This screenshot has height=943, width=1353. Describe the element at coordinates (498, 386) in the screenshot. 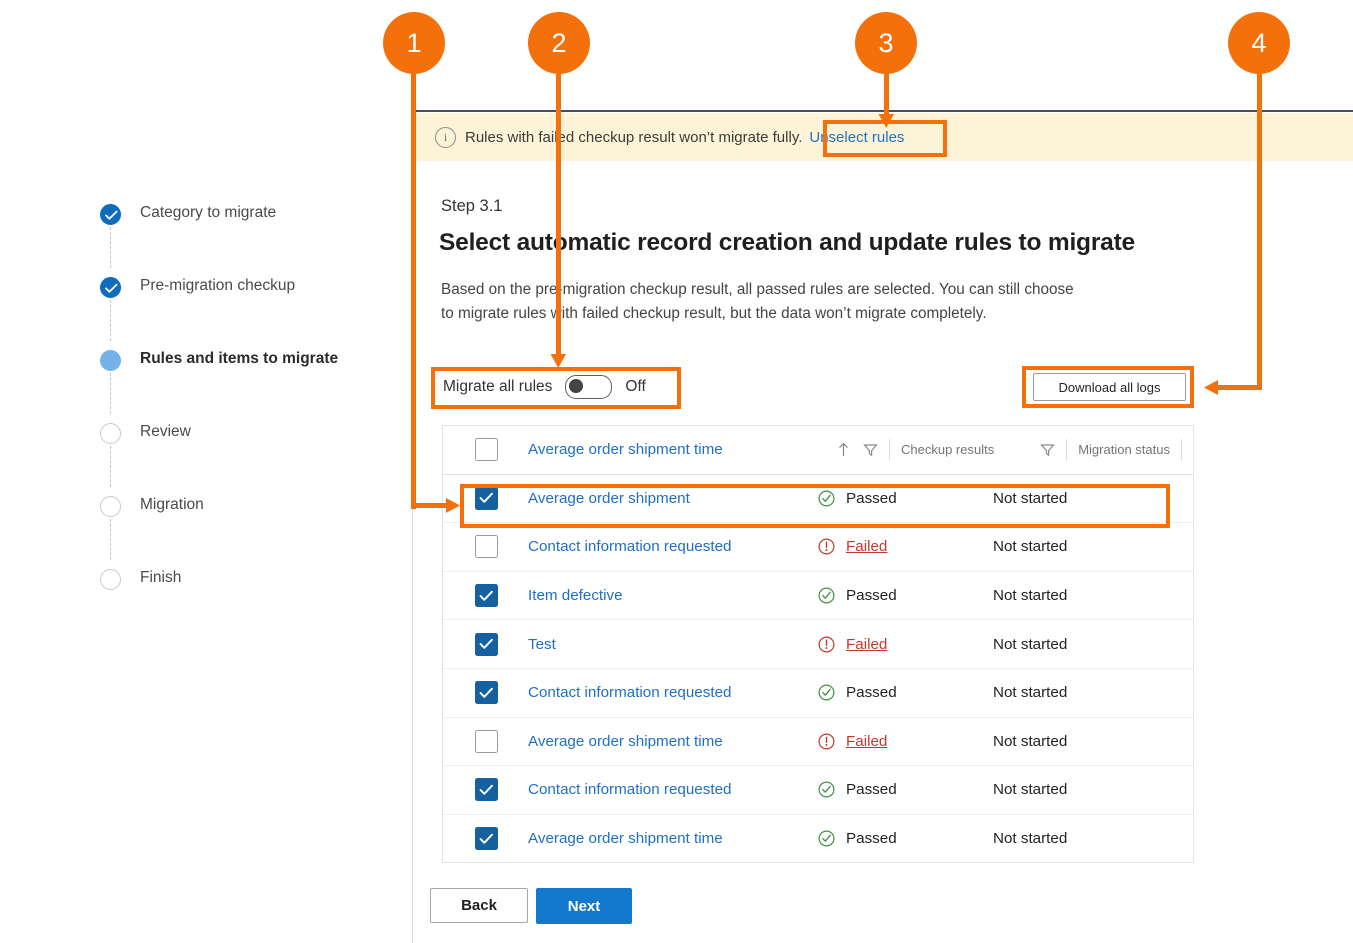

I see `migrate-all-rules-label: Migrate all rules` at that location.